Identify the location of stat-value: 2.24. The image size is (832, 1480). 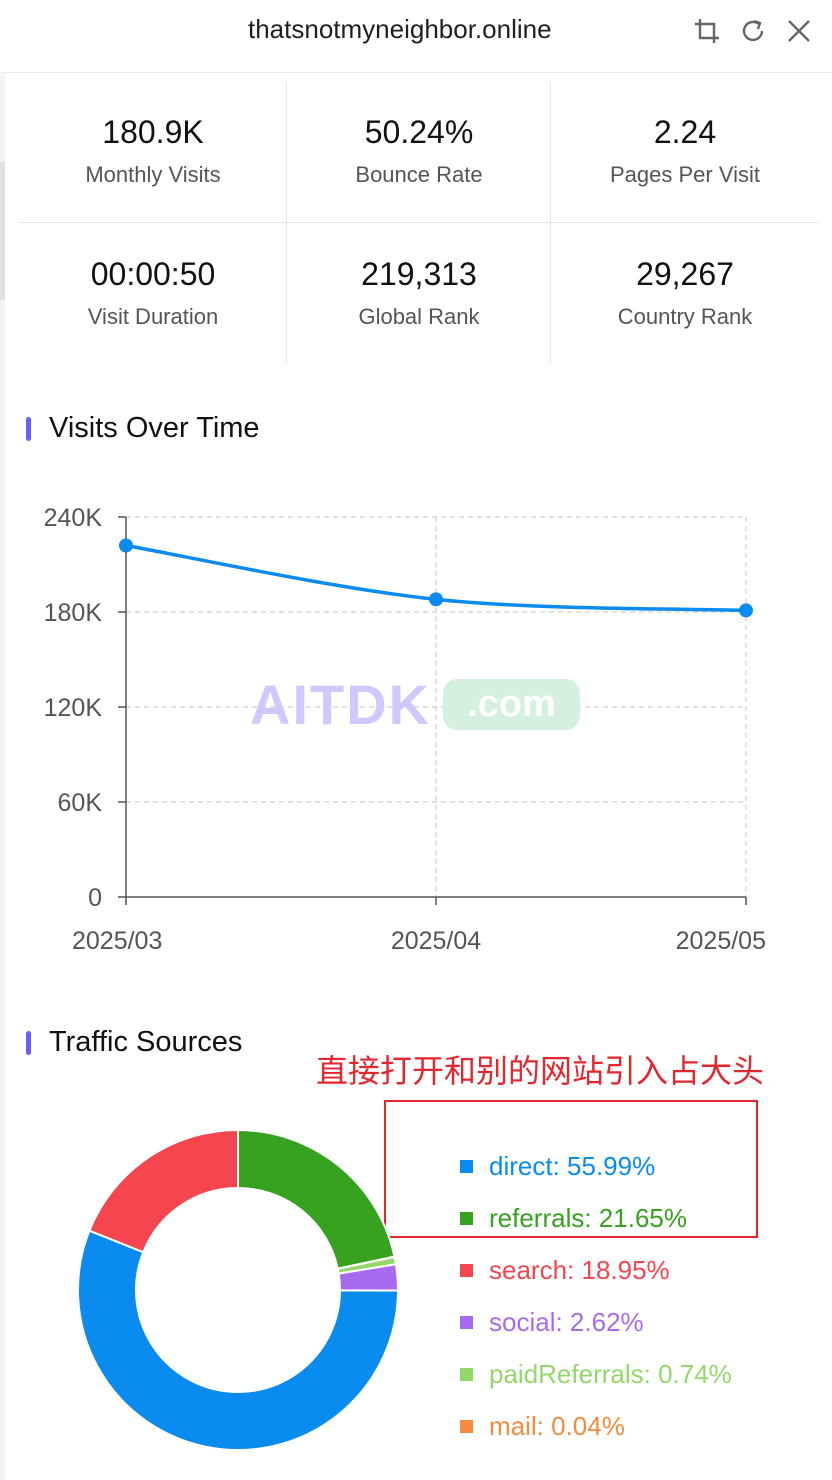
(685, 132).